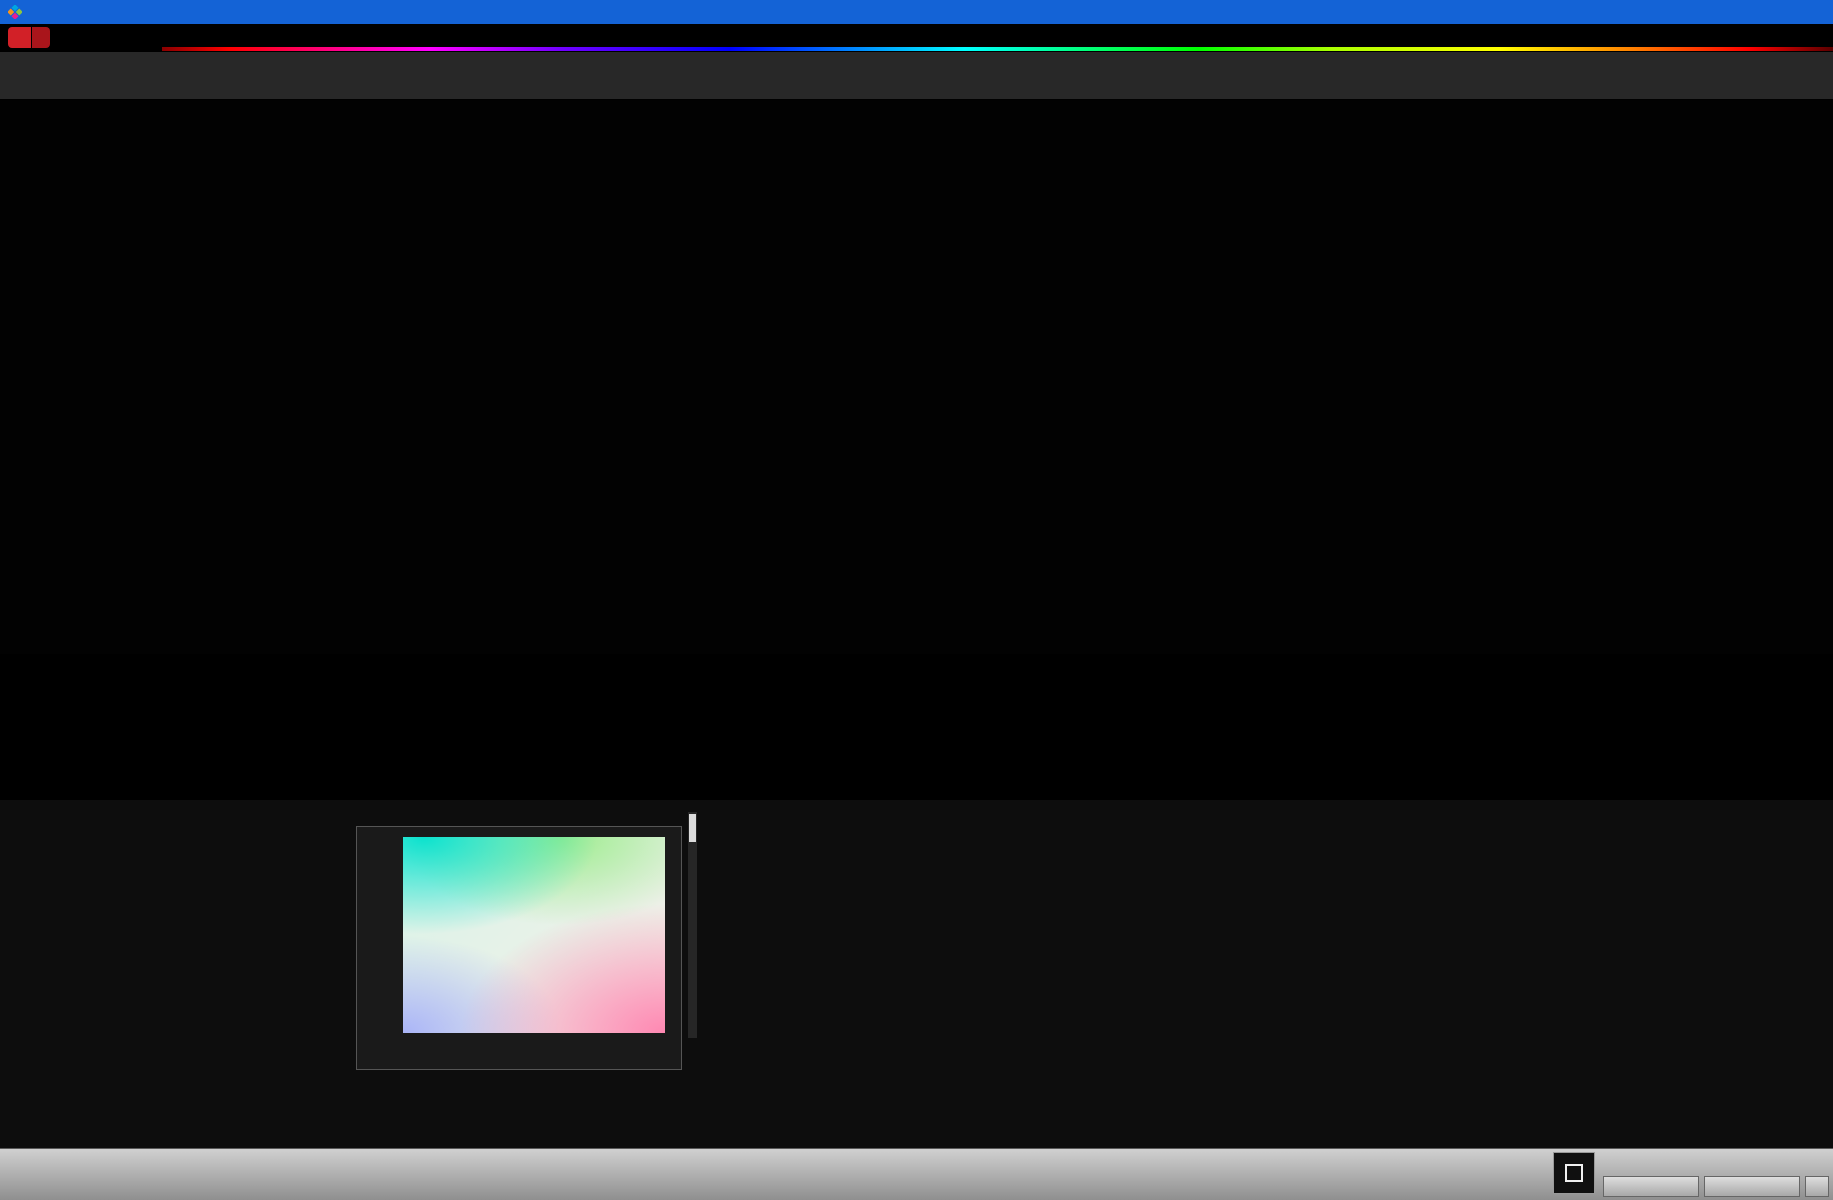  What do you see at coordinates (1817, 1186) in the screenshot?
I see `pattern-select-button` at bounding box center [1817, 1186].